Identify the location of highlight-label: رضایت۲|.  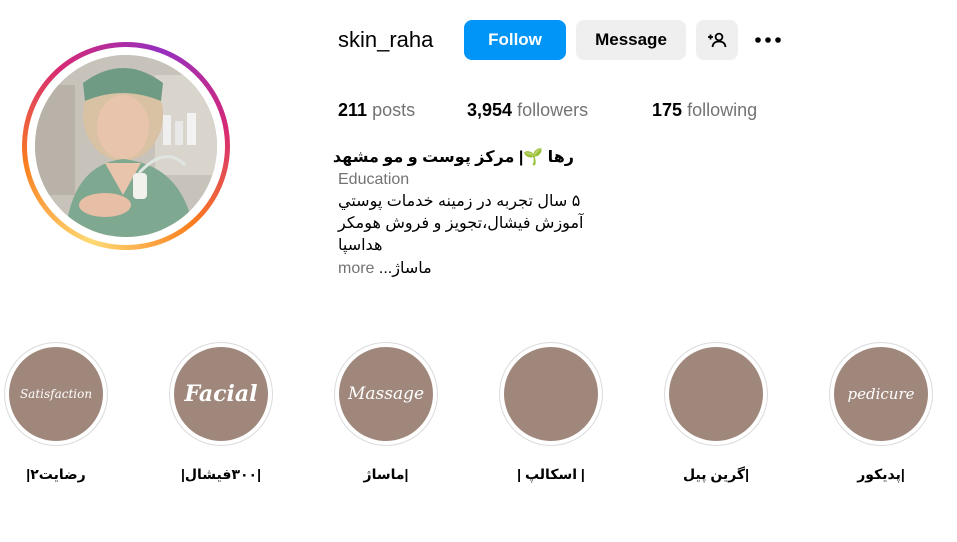
(56, 474).